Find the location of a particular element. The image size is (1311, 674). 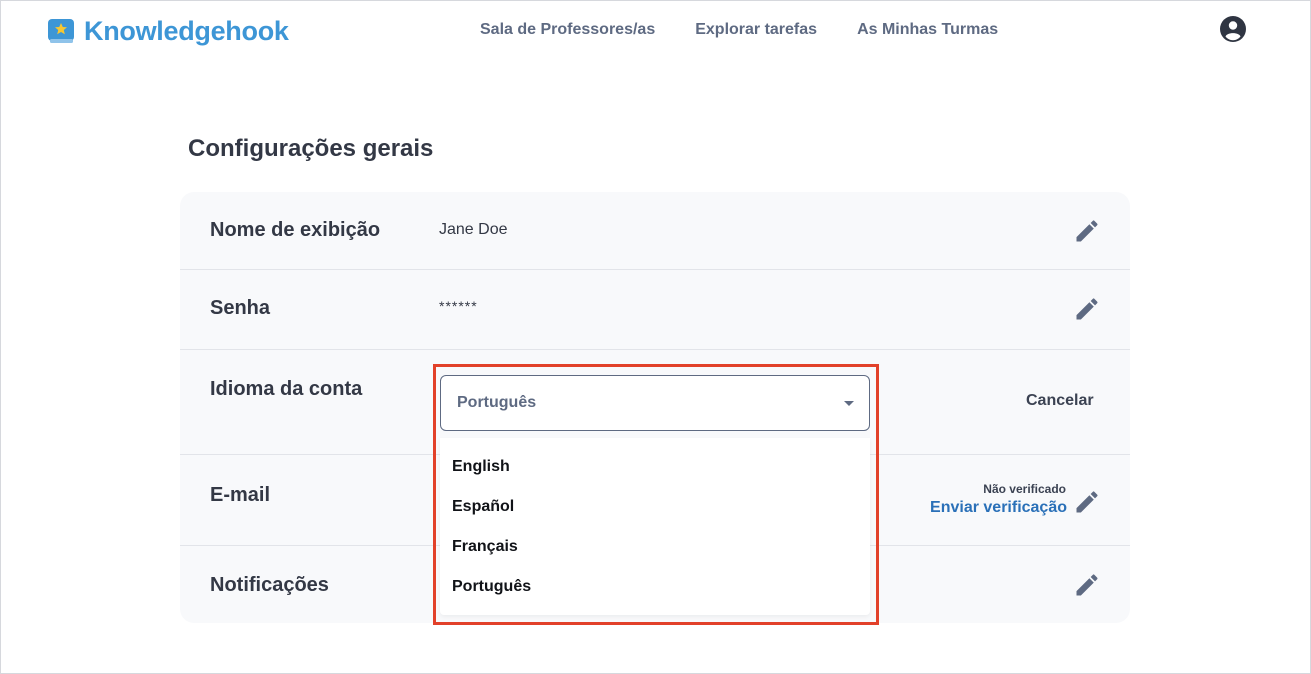

logo: Knowledgehook is located at coordinates (167, 31).